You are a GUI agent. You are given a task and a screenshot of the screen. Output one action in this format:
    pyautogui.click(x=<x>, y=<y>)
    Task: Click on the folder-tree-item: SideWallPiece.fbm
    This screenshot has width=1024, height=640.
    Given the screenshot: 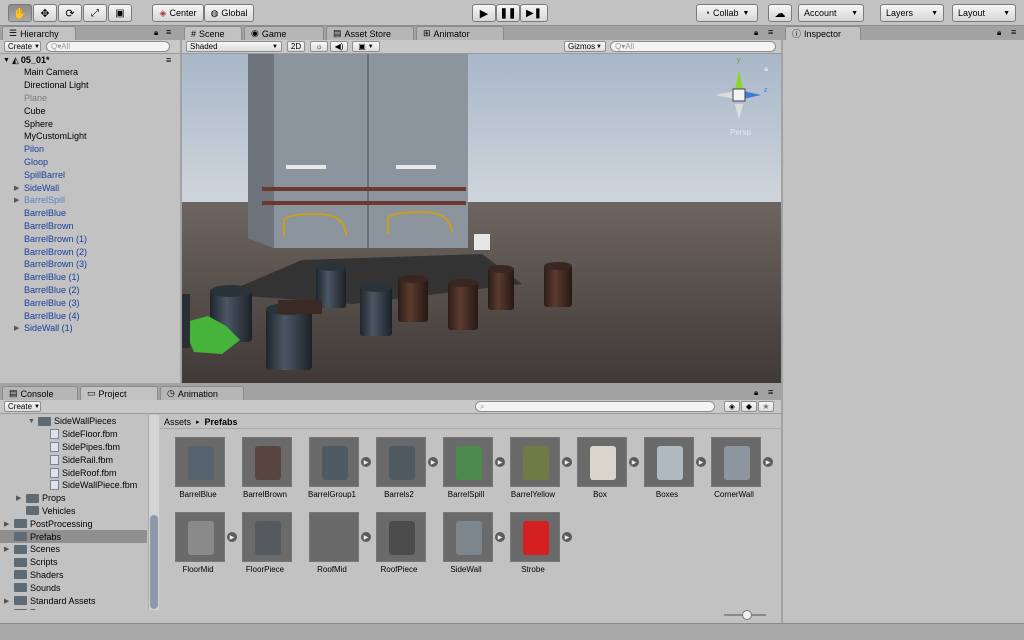 What is the action you would take?
    pyautogui.click(x=73, y=485)
    